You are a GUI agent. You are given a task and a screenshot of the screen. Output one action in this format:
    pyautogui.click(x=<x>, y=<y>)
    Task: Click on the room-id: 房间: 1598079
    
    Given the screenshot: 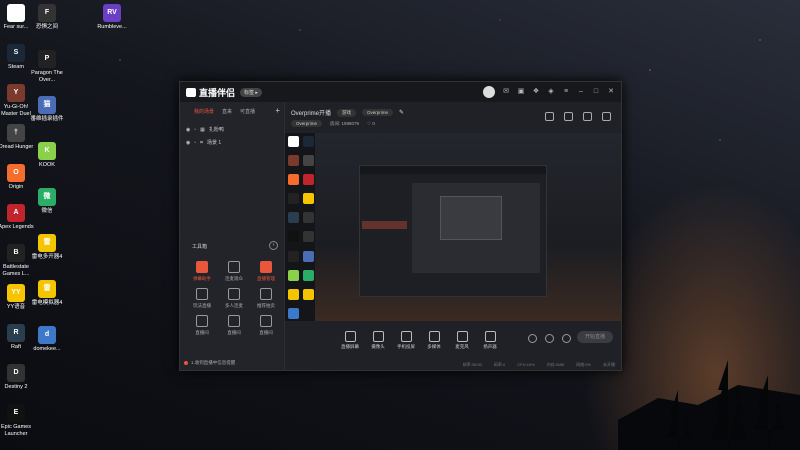 What is the action you would take?
    pyautogui.click(x=345, y=123)
    